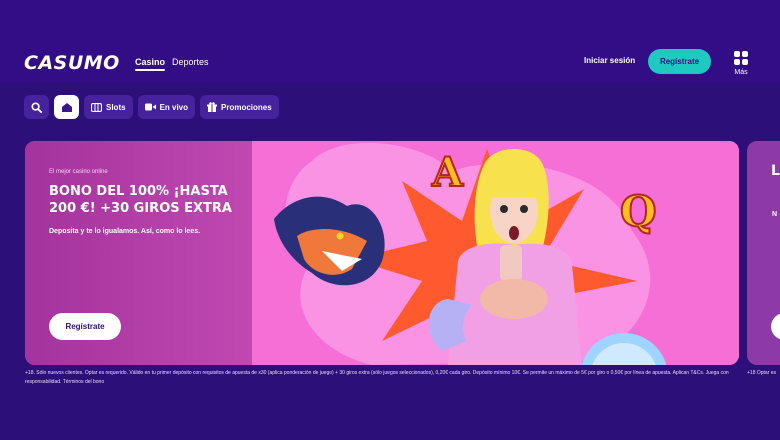  What do you see at coordinates (775, 171) in the screenshot?
I see `next-banner-title: L` at bounding box center [775, 171].